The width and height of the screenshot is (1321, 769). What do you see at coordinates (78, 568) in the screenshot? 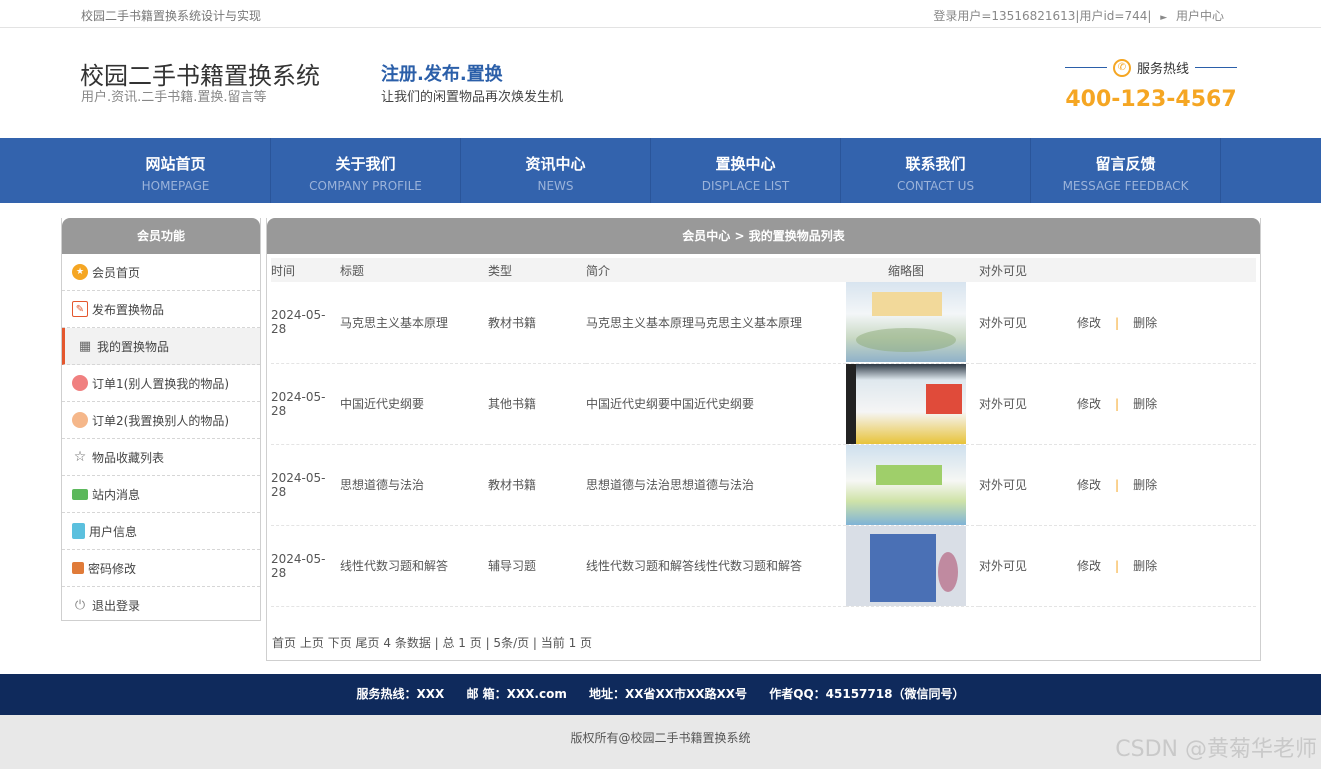
I see `lock-icon` at bounding box center [78, 568].